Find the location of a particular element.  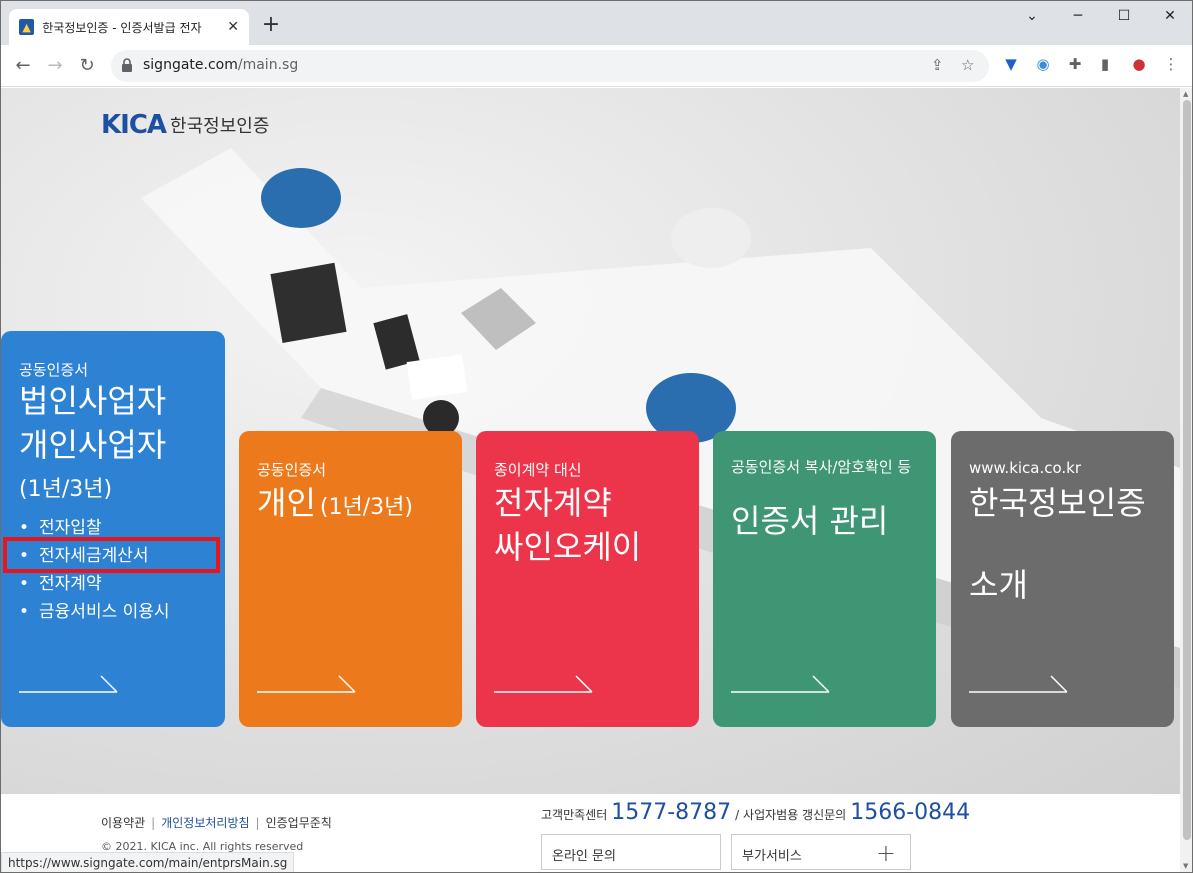

plus-icon: + is located at coordinates (885, 853).